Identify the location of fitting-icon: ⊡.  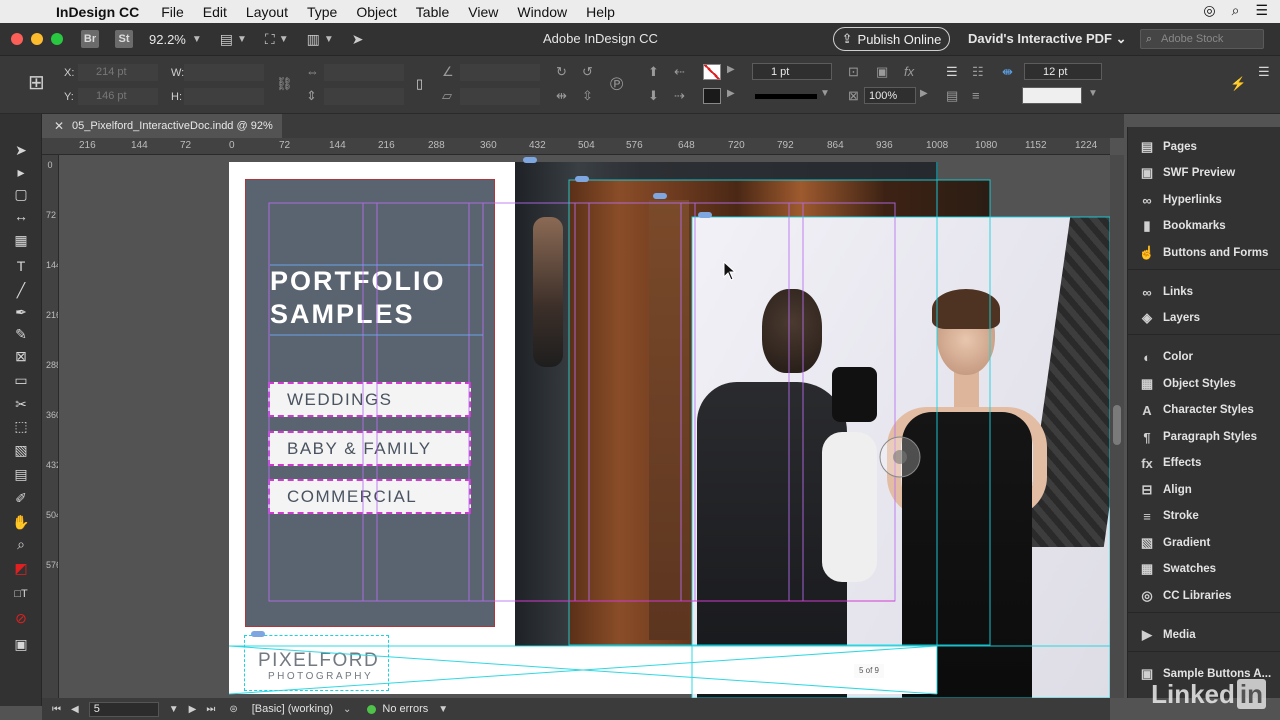
(853, 72).